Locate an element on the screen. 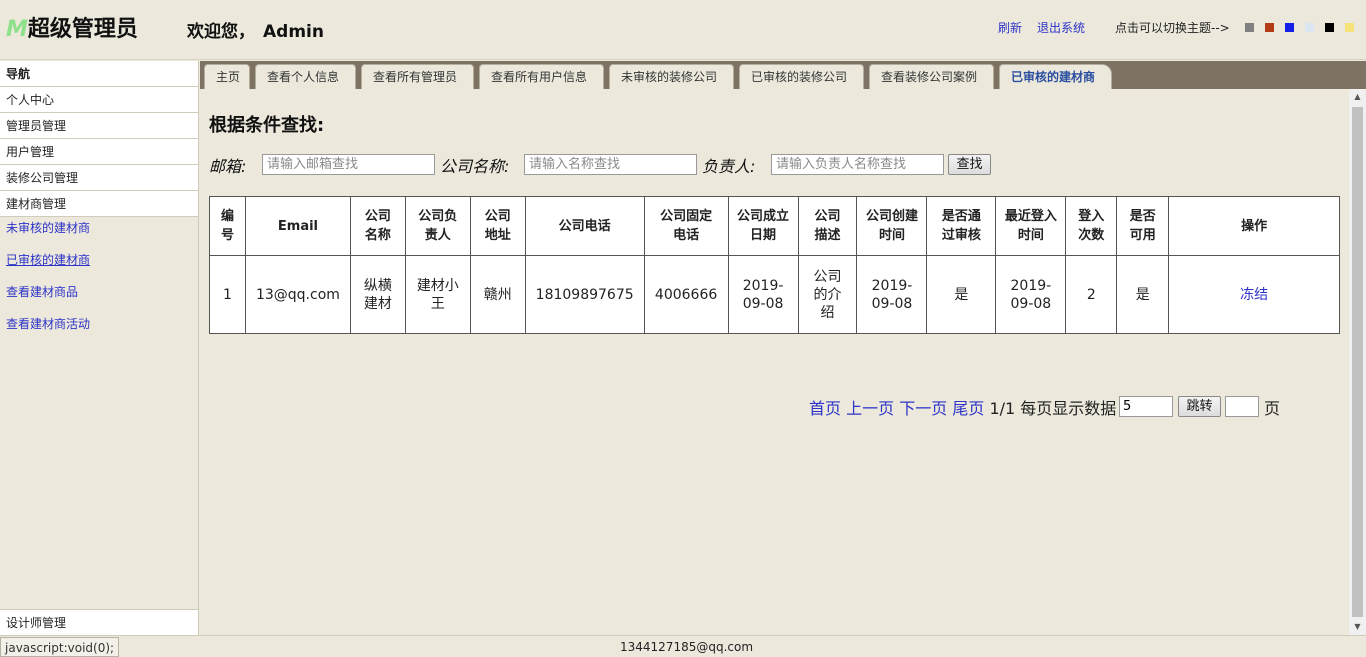 The width and height of the screenshot is (1366, 657). logo-mark: M is located at coordinates (17, 29).